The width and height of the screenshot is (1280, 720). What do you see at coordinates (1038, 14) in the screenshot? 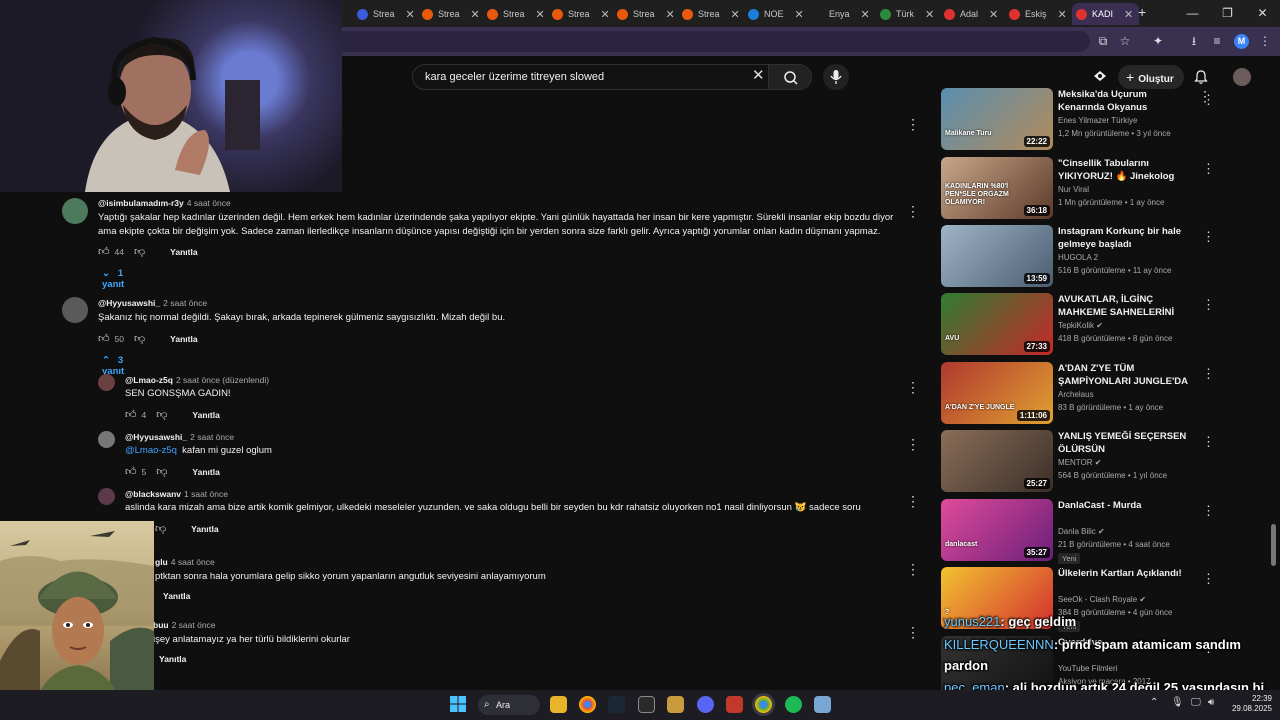
I see `browser-tab: Eskiş ✕` at bounding box center [1038, 14].